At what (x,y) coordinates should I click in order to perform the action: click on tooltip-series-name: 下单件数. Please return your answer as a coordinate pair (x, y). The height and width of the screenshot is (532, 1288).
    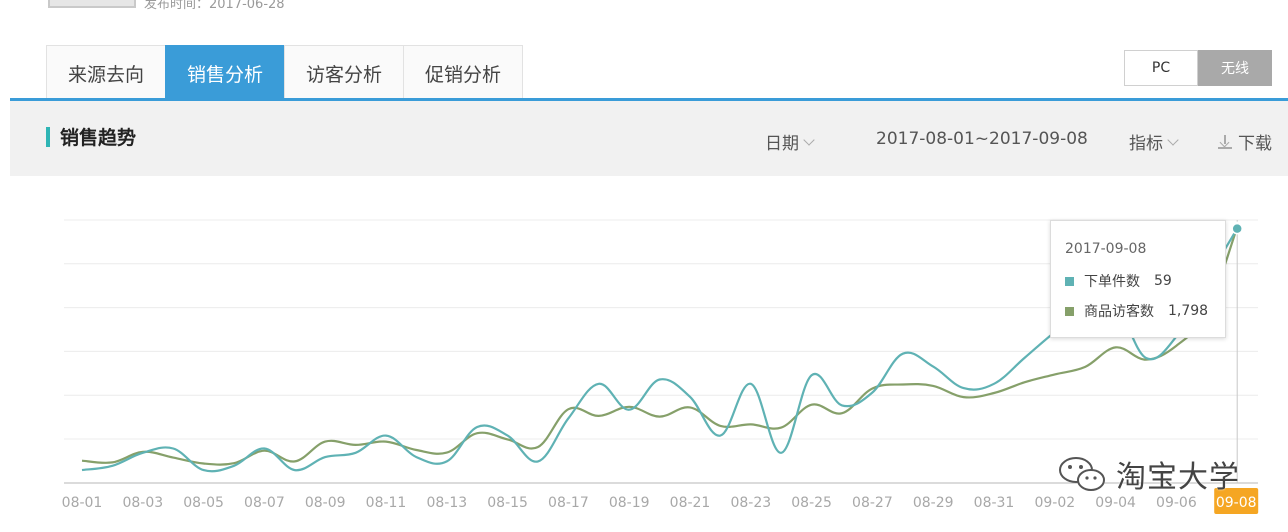
    Looking at the image, I should click on (1112, 282).